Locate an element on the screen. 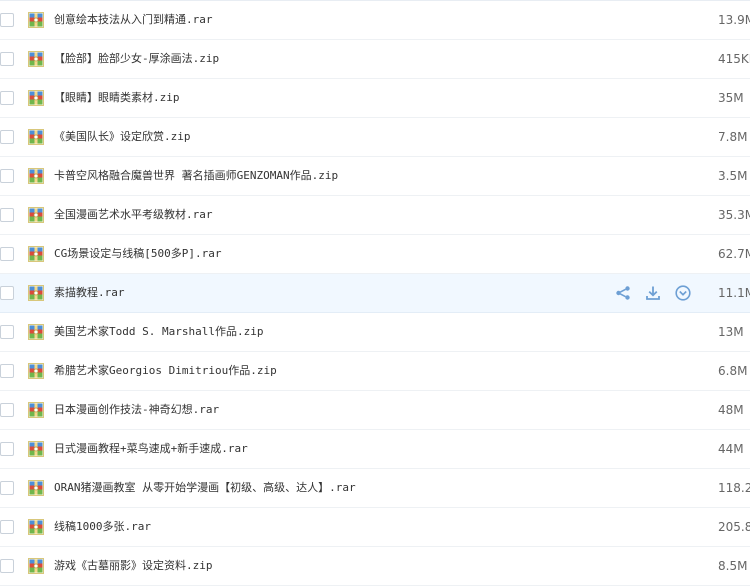 This screenshot has height=586, width=750. file-size: 11.1M is located at coordinates (734, 293).